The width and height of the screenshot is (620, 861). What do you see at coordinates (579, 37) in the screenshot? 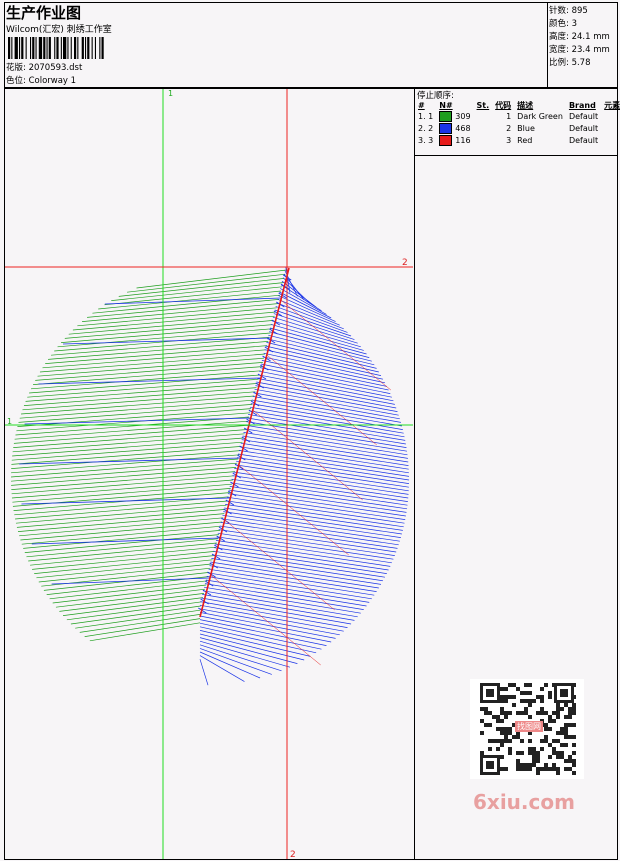
I see `design-height: 高度: 24.1 mm` at bounding box center [579, 37].